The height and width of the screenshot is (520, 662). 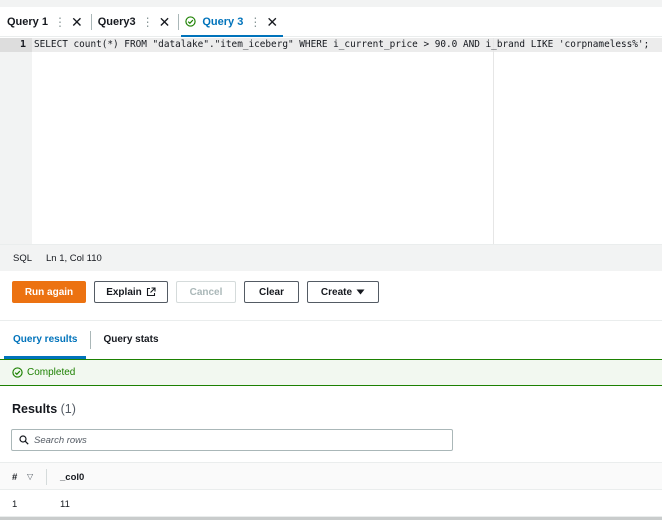 What do you see at coordinates (331, 503) in the screenshot?
I see `table-row: 1 11` at bounding box center [331, 503].